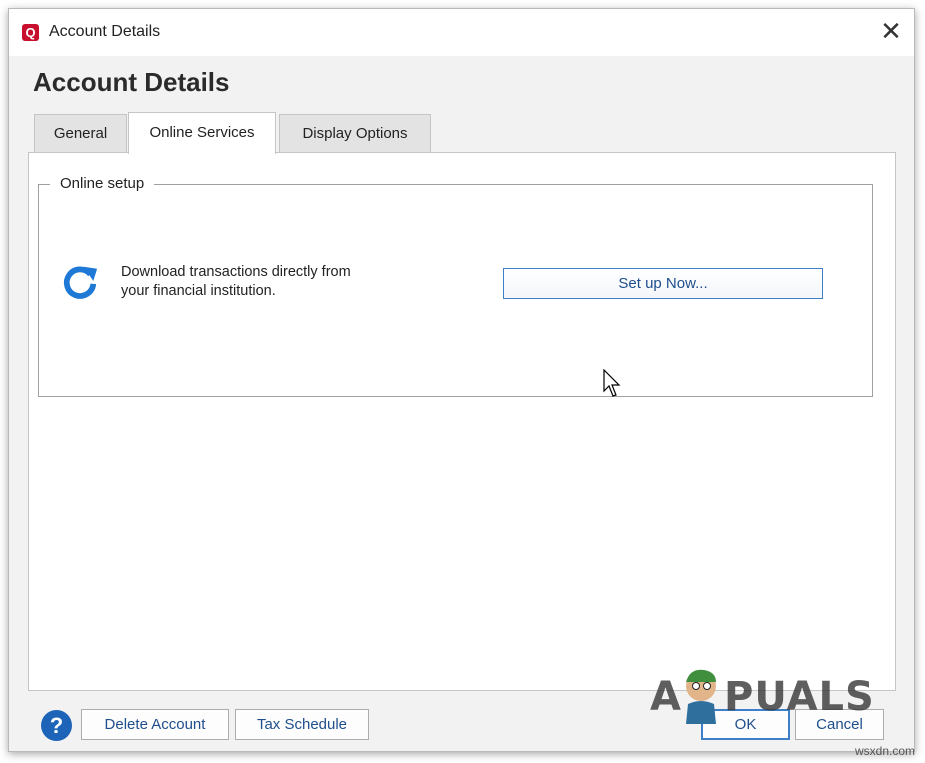 This screenshot has width=925, height=763. What do you see at coordinates (885, 751) in the screenshot?
I see `site-watermark: wsxdn.com` at bounding box center [885, 751].